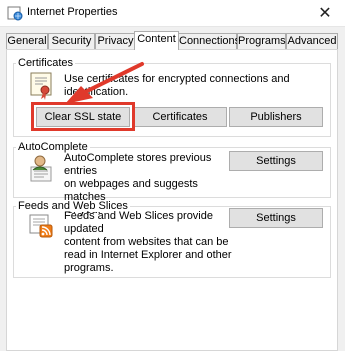 The image size is (345, 351). I want to click on tab-advanced: Advanced, so click(312, 41).